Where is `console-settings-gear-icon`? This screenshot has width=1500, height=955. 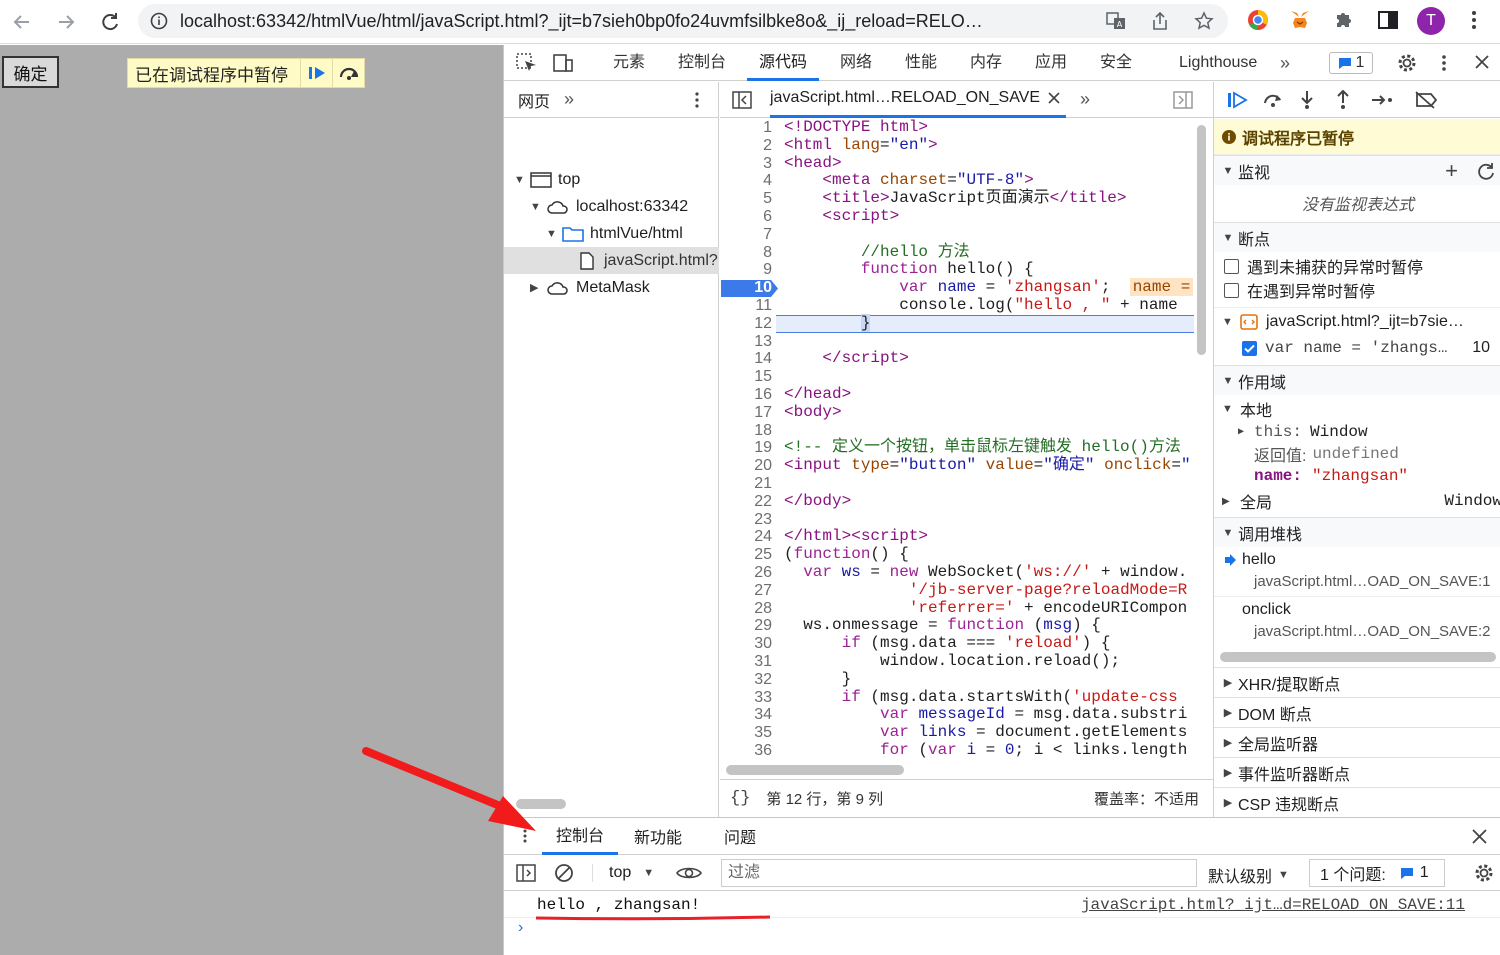 console-settings-gear-icon is located at coordinates (1484, 873).